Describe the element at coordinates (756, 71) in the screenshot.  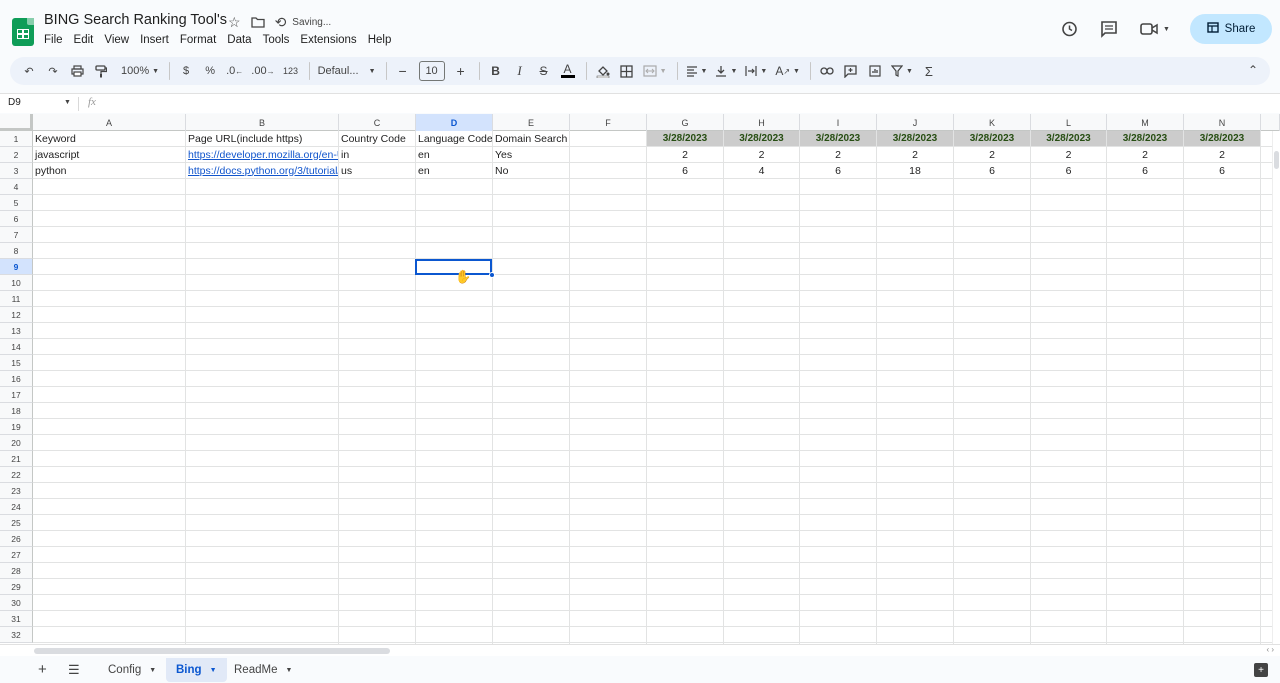
I see `text-wrapping-icon: ▼` at that location.